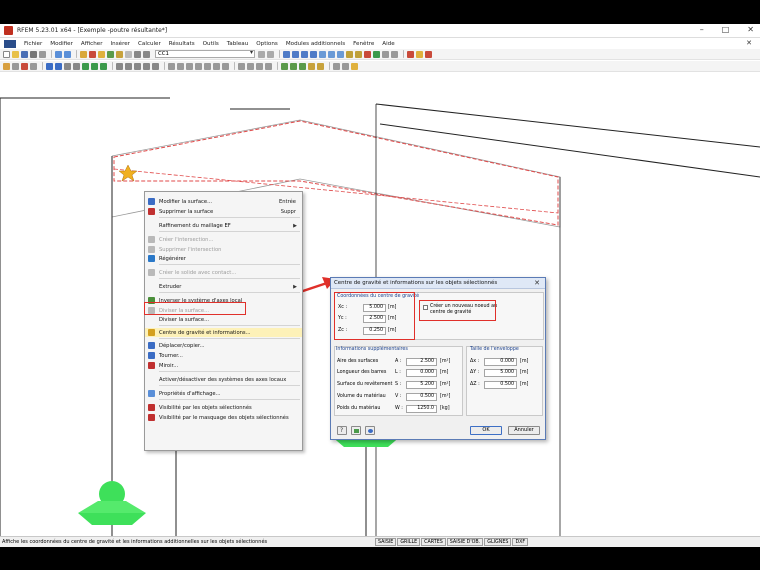 This screenshot has width=760, height=570. I want to click on open-folder-icon, so click(15, 54).